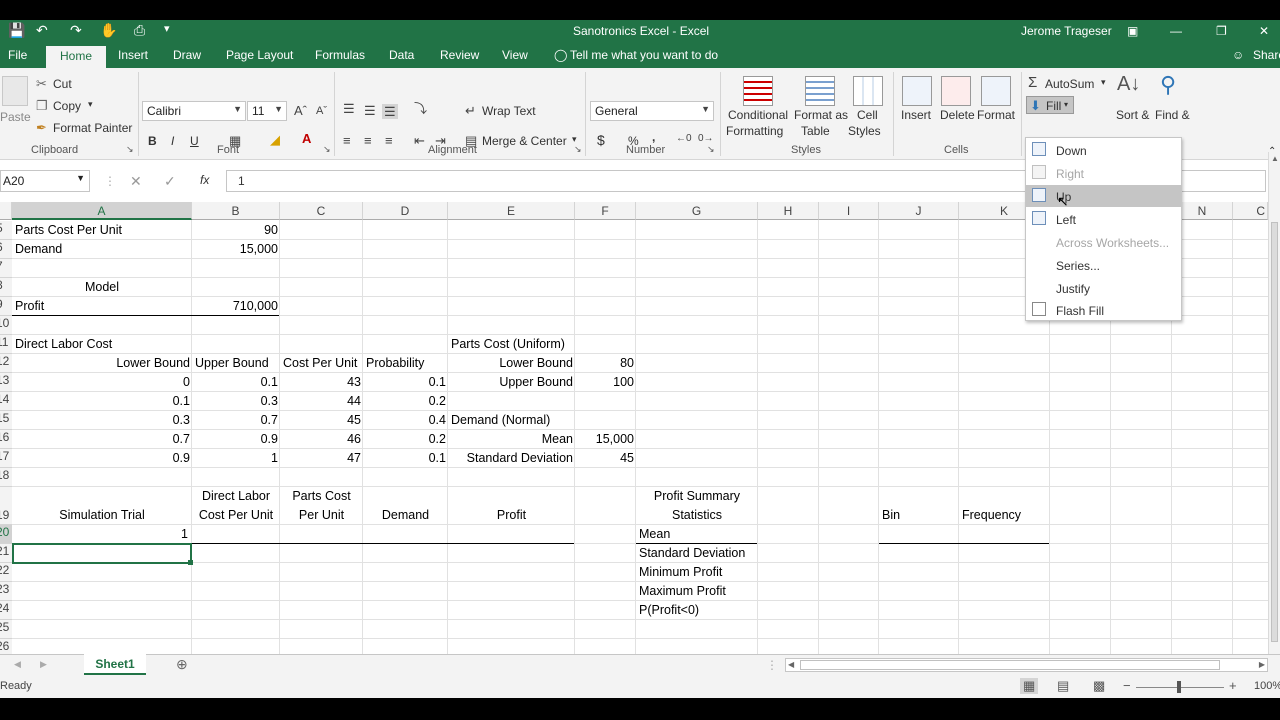 The image size is (1280, 720). What do you see at coordinates (1176, 31) in the screenshot?
I see `minimize-icon: —` at bounding box center [1176, 31].